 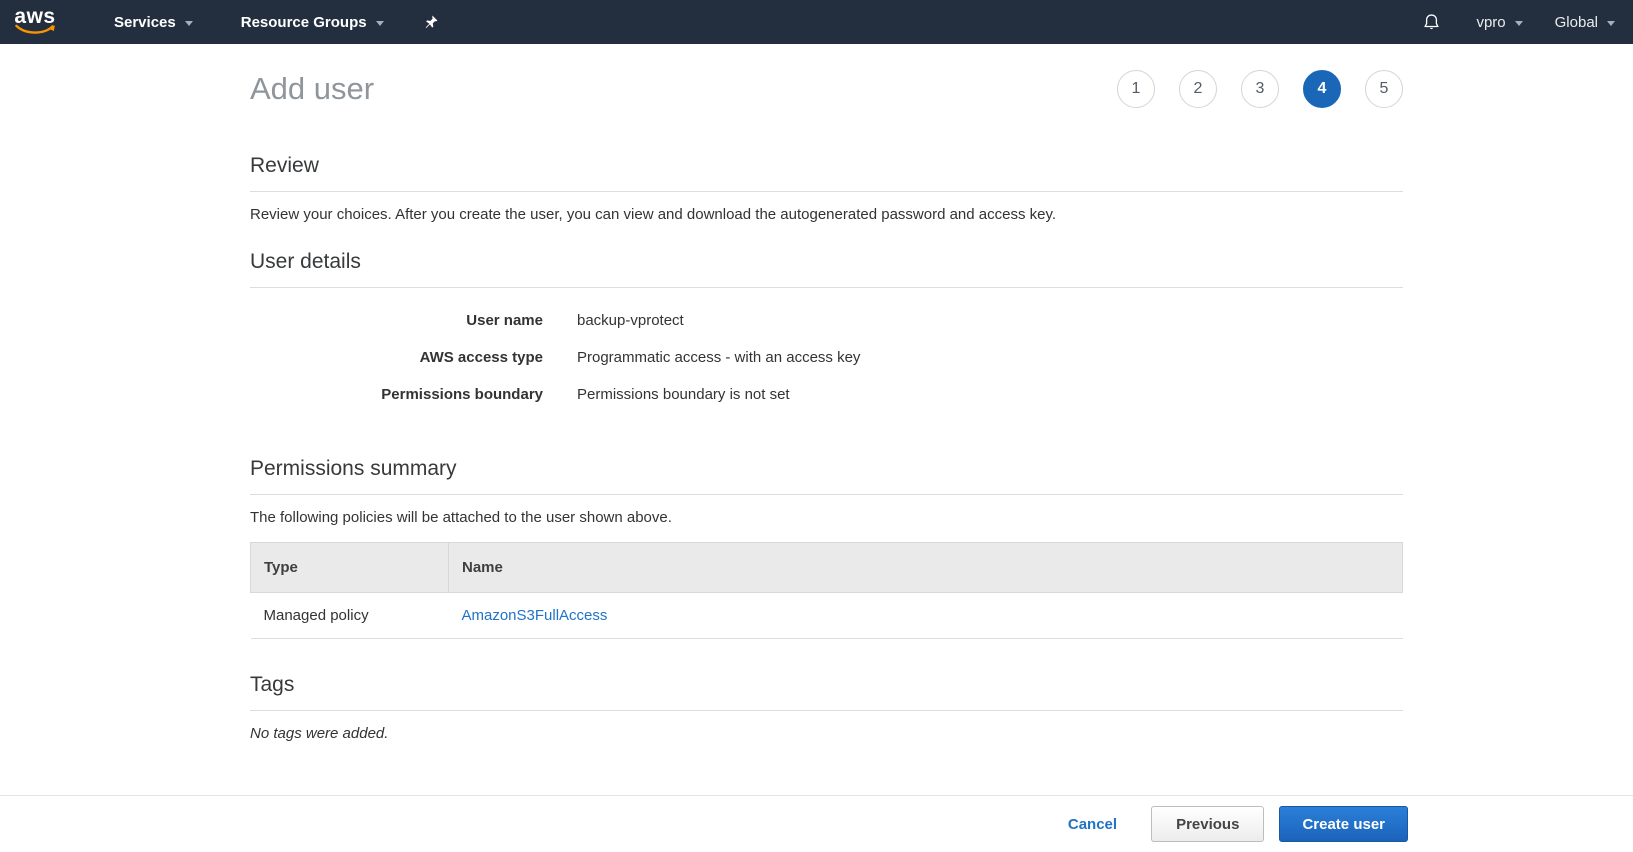 What do you see at coordinates (683, 394) in the screenshot?
I see `permissions-boundary-value: Permissions boundary is not set` at bounding box center [683, 394].